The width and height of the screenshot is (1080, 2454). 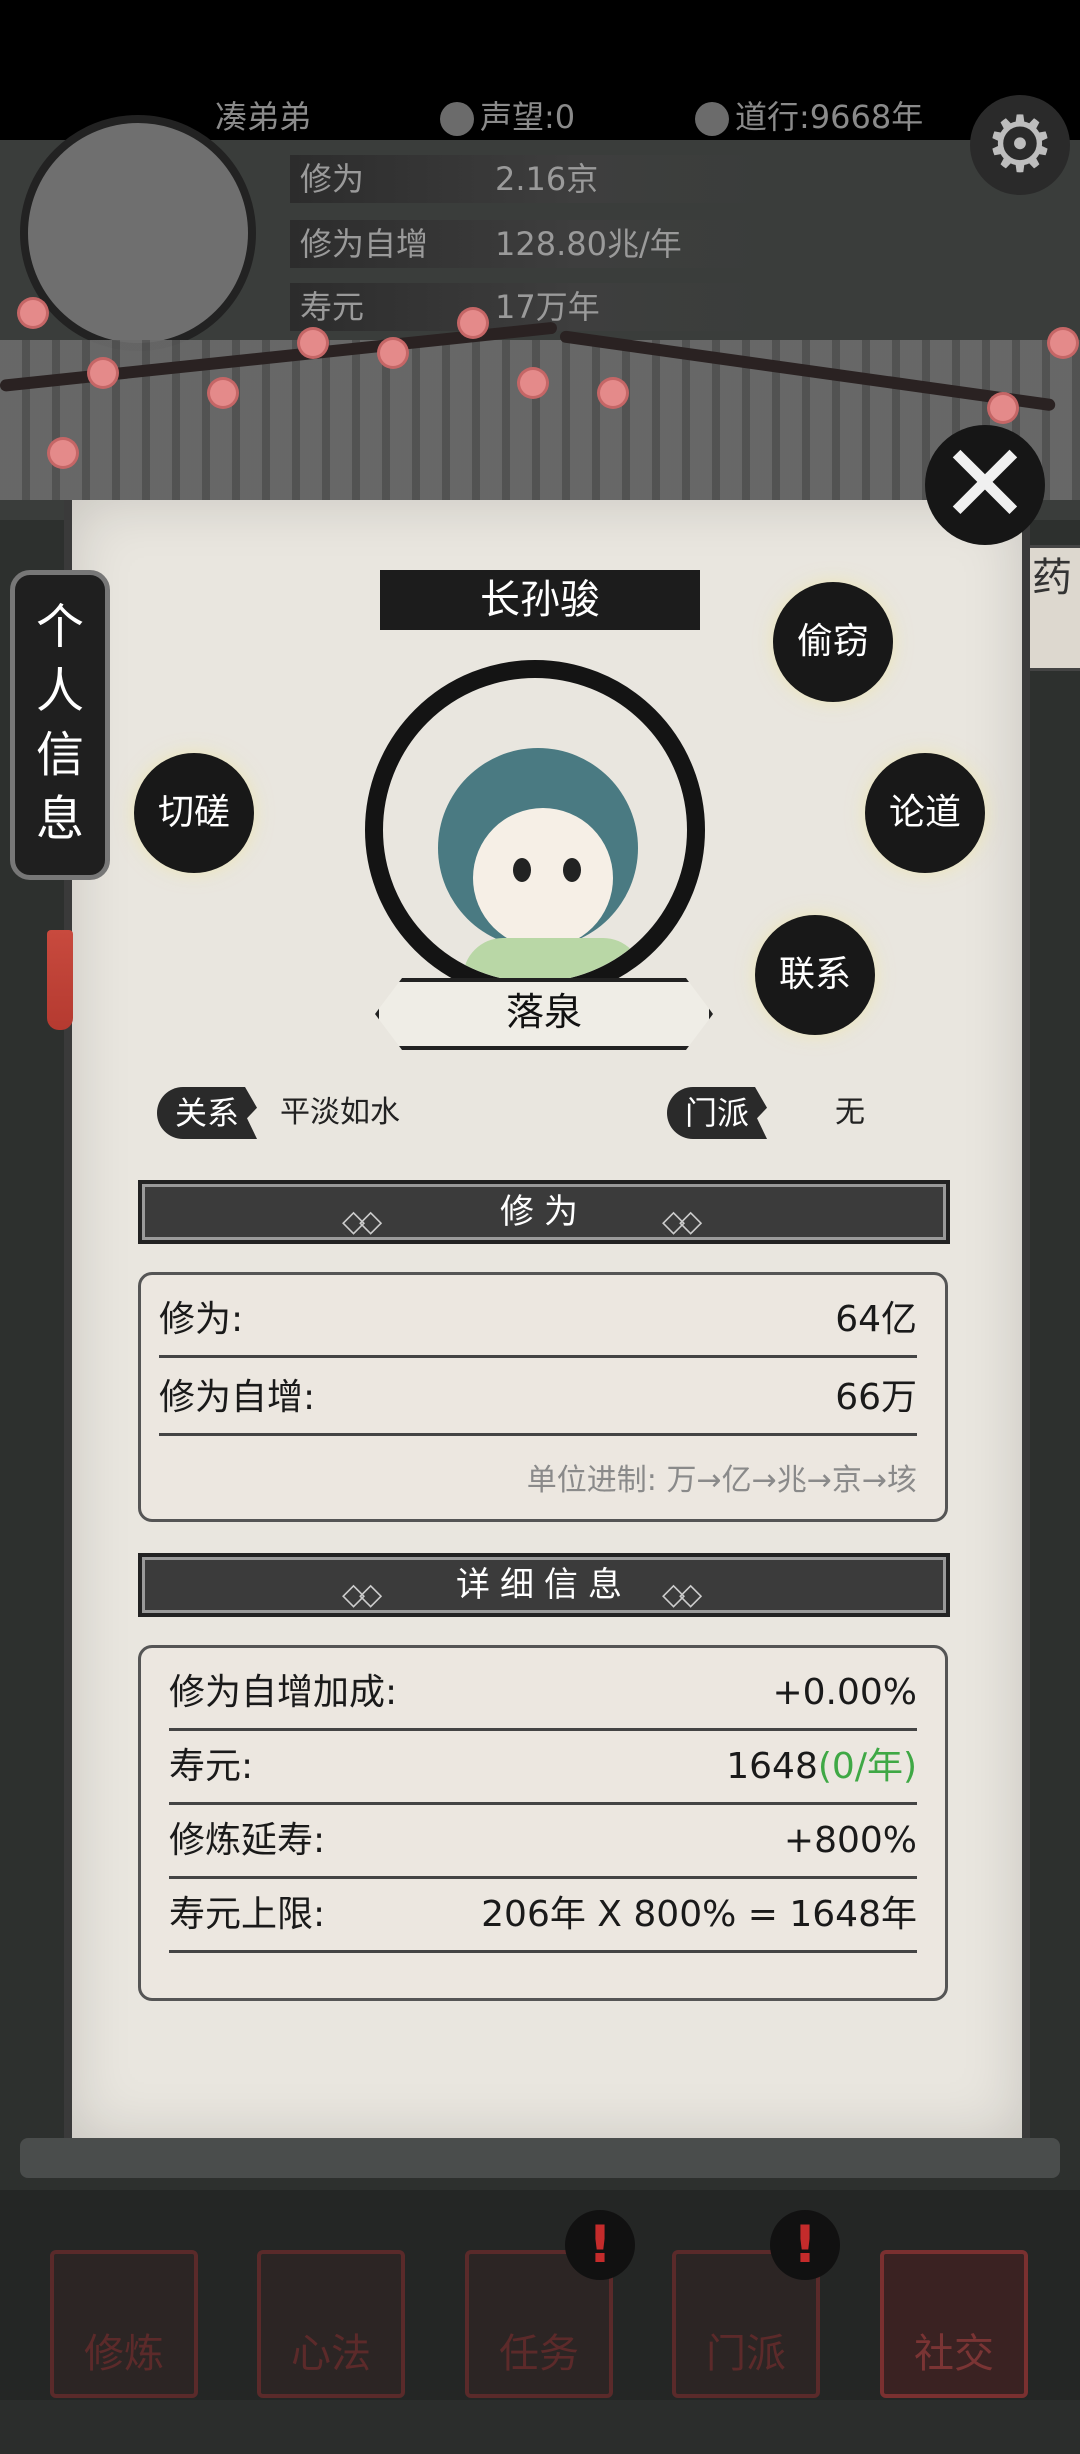 I want to click on close-icon: ✕, so click(x=985, y=485).